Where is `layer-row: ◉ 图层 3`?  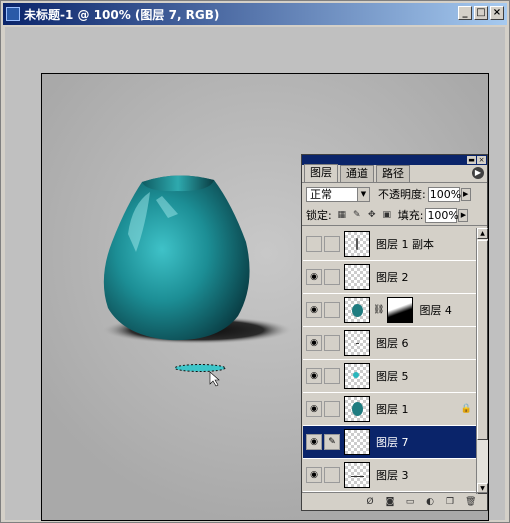
layer-row: ◉ 图层 3 is located at coordinates (389, 475).